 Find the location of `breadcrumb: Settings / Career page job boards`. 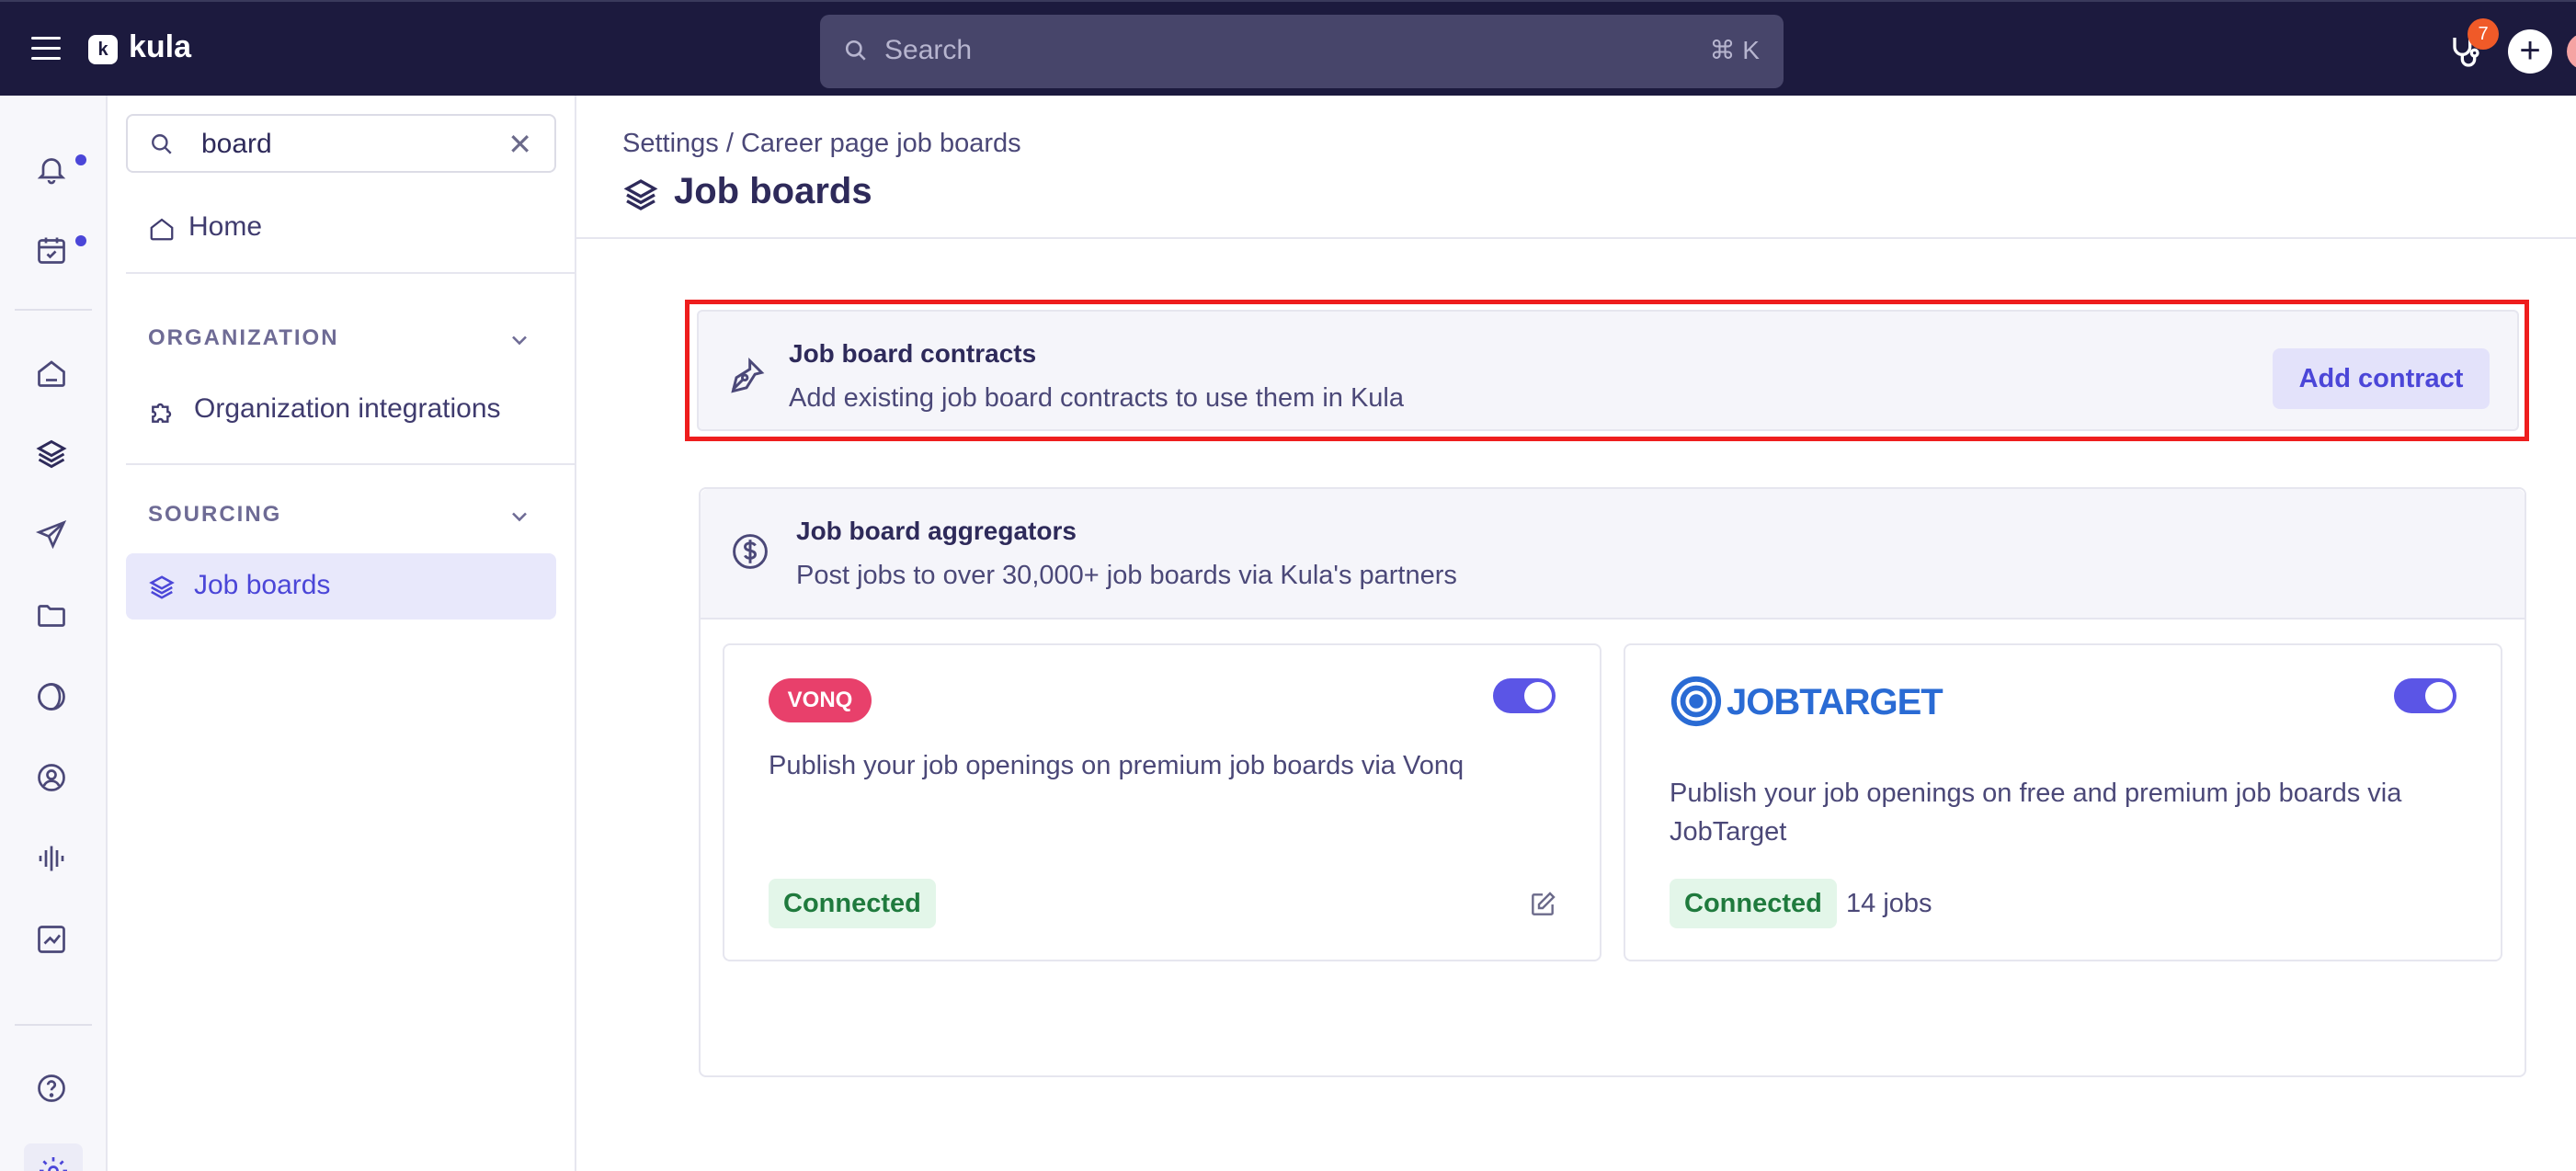

breadcrumb: Settings / Career page job boards is located at coordinates (821, 143).